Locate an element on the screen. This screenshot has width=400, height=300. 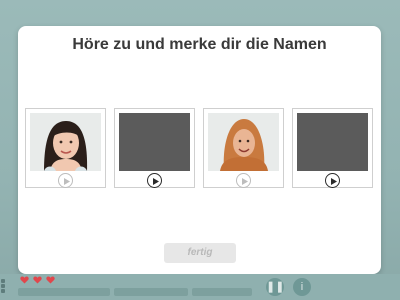
card-photo-girl-hijab is located at coordinates (243, 142).